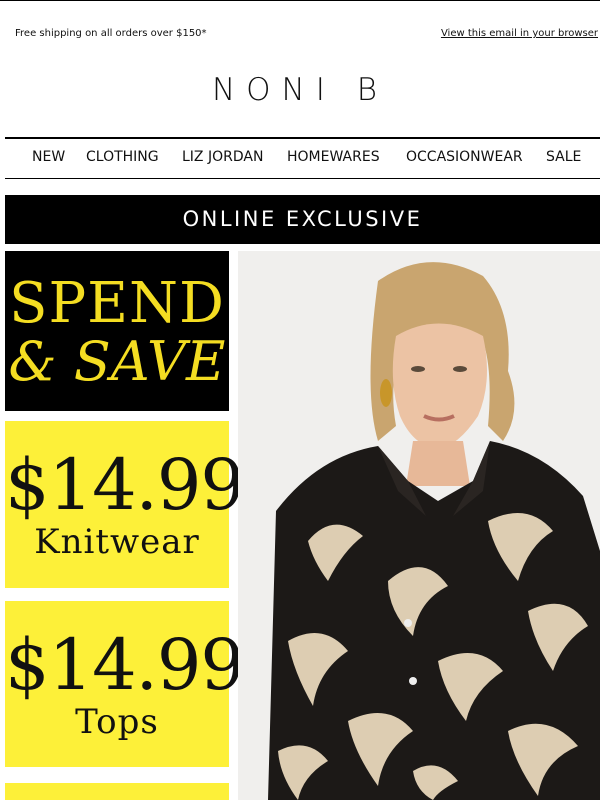 Image resolution: width=600 pixels, height=800 pixels. I want to click on nav-item-liz-jordan: LIZ JORDAN, so click(222, 157).